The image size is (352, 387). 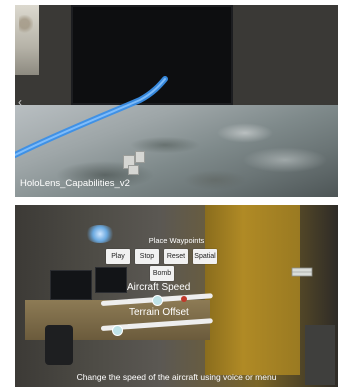 I want to click on aircraft-speed-thumb, so click(x=157, y=300).